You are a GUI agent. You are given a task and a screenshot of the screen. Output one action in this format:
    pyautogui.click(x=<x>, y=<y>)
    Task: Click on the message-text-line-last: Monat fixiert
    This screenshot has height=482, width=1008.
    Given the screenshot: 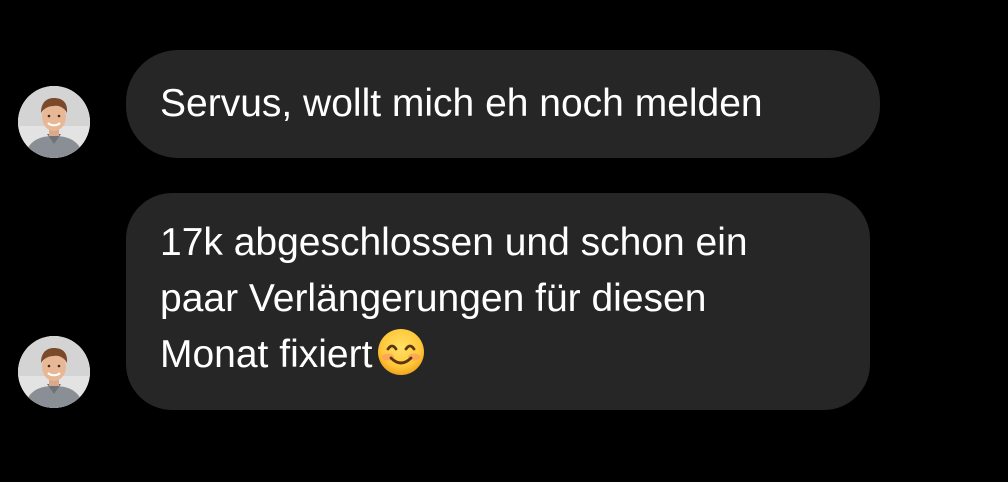 What is the action you would take?
    pyautogui.click(x=498, y=360)
    